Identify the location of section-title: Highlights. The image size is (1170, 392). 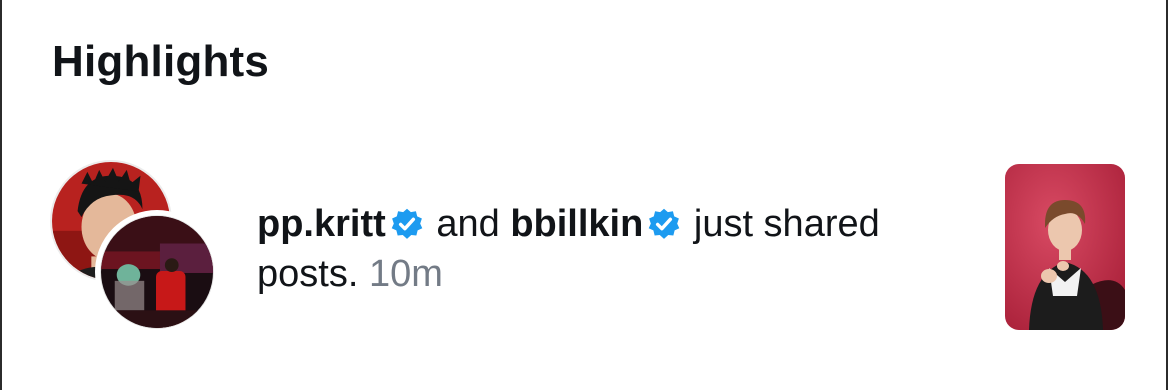
(161, 61).